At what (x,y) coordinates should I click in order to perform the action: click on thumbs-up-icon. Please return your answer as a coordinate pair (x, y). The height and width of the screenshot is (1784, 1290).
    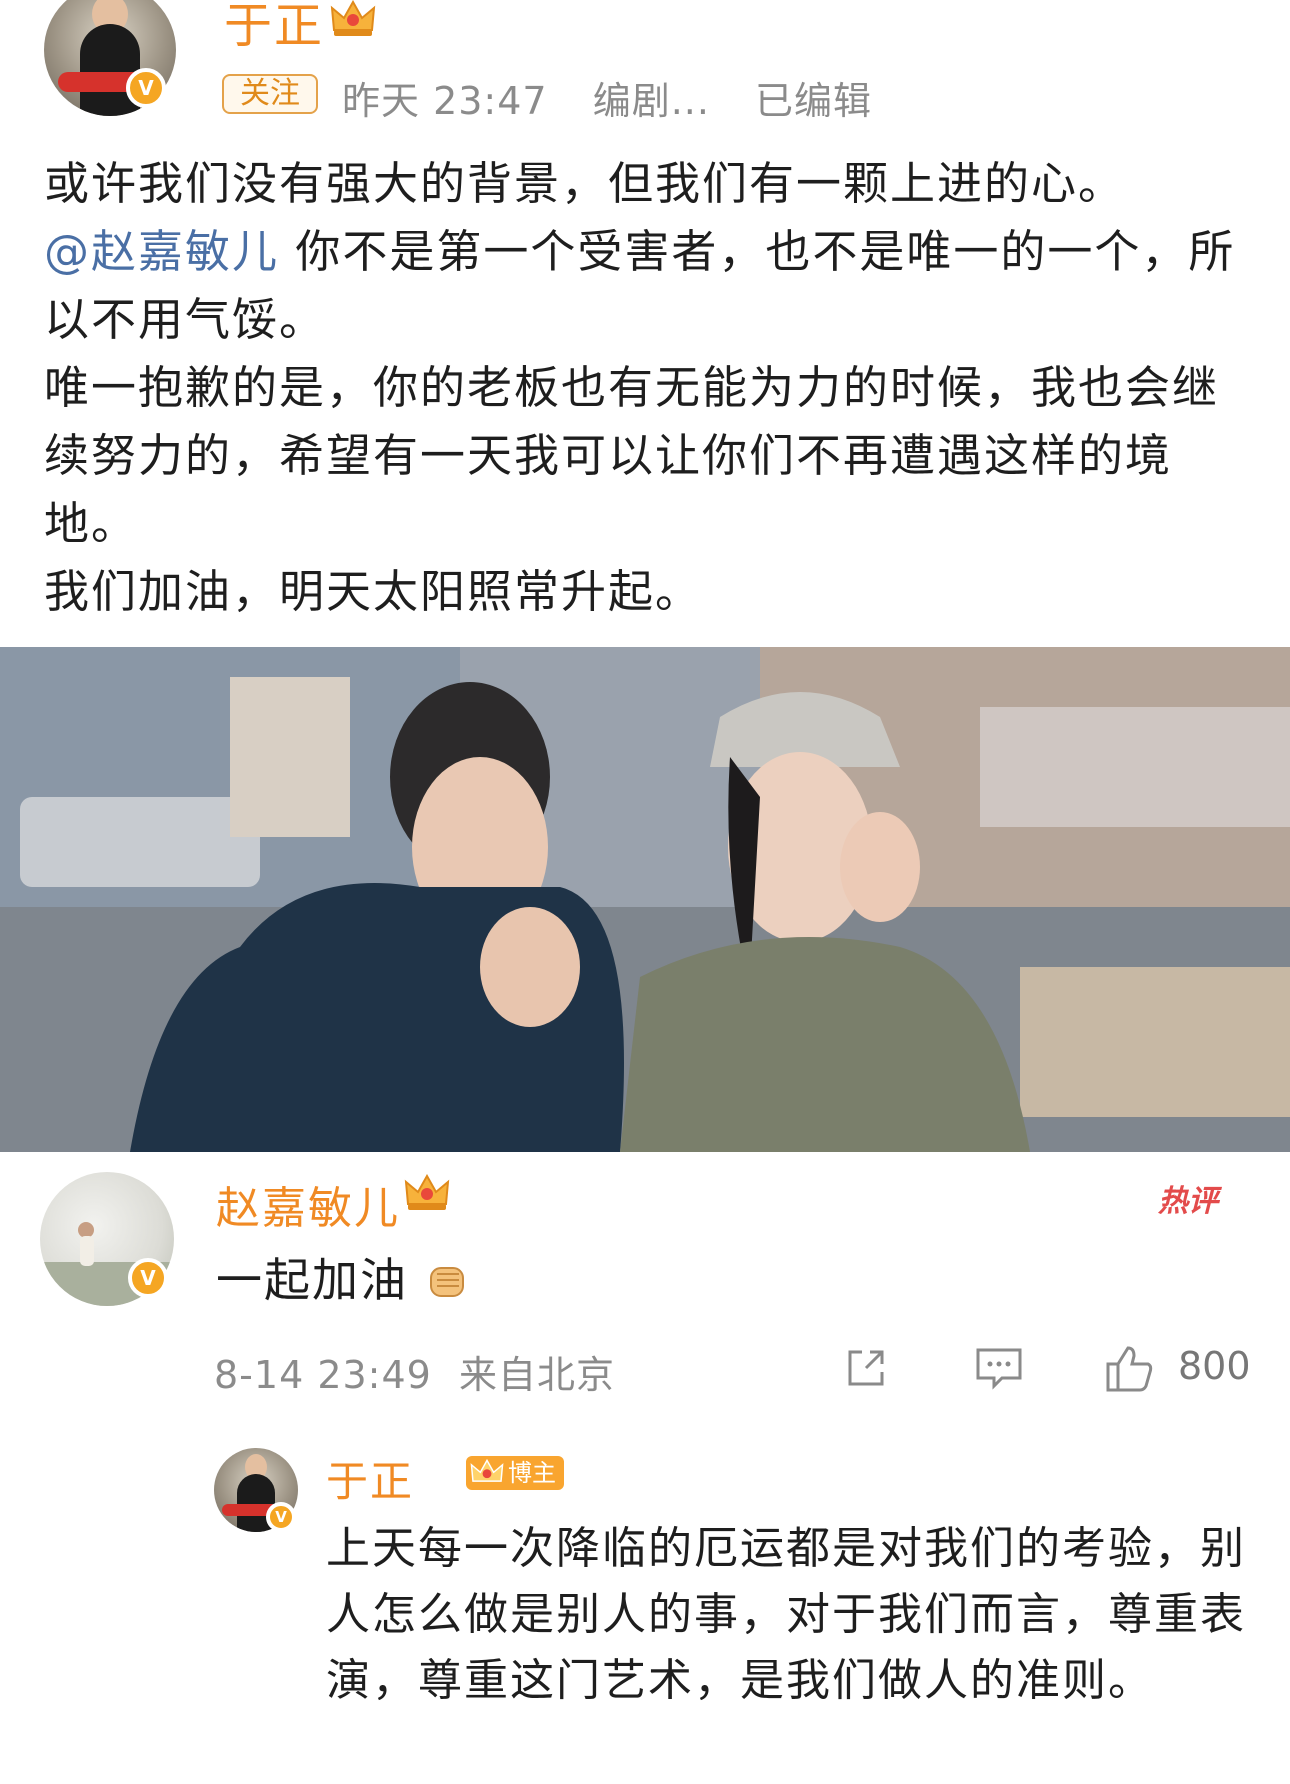
    Looking at the image, I should click on (1130, 1369).